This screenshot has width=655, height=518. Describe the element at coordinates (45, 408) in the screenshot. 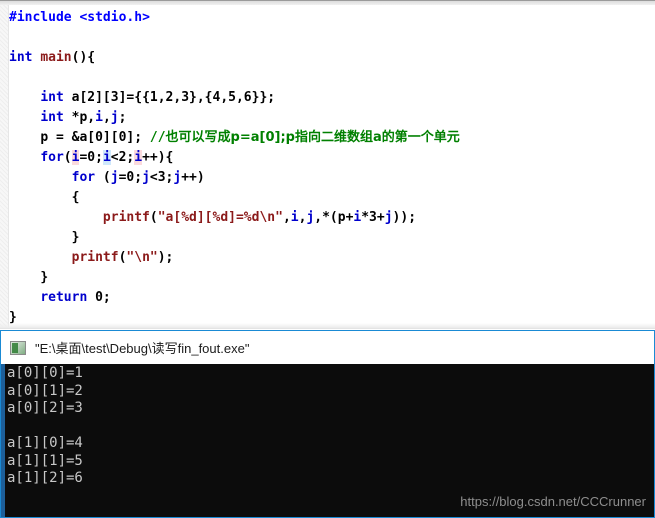

I see `console-output-line: a[0][2]=3` at that location.